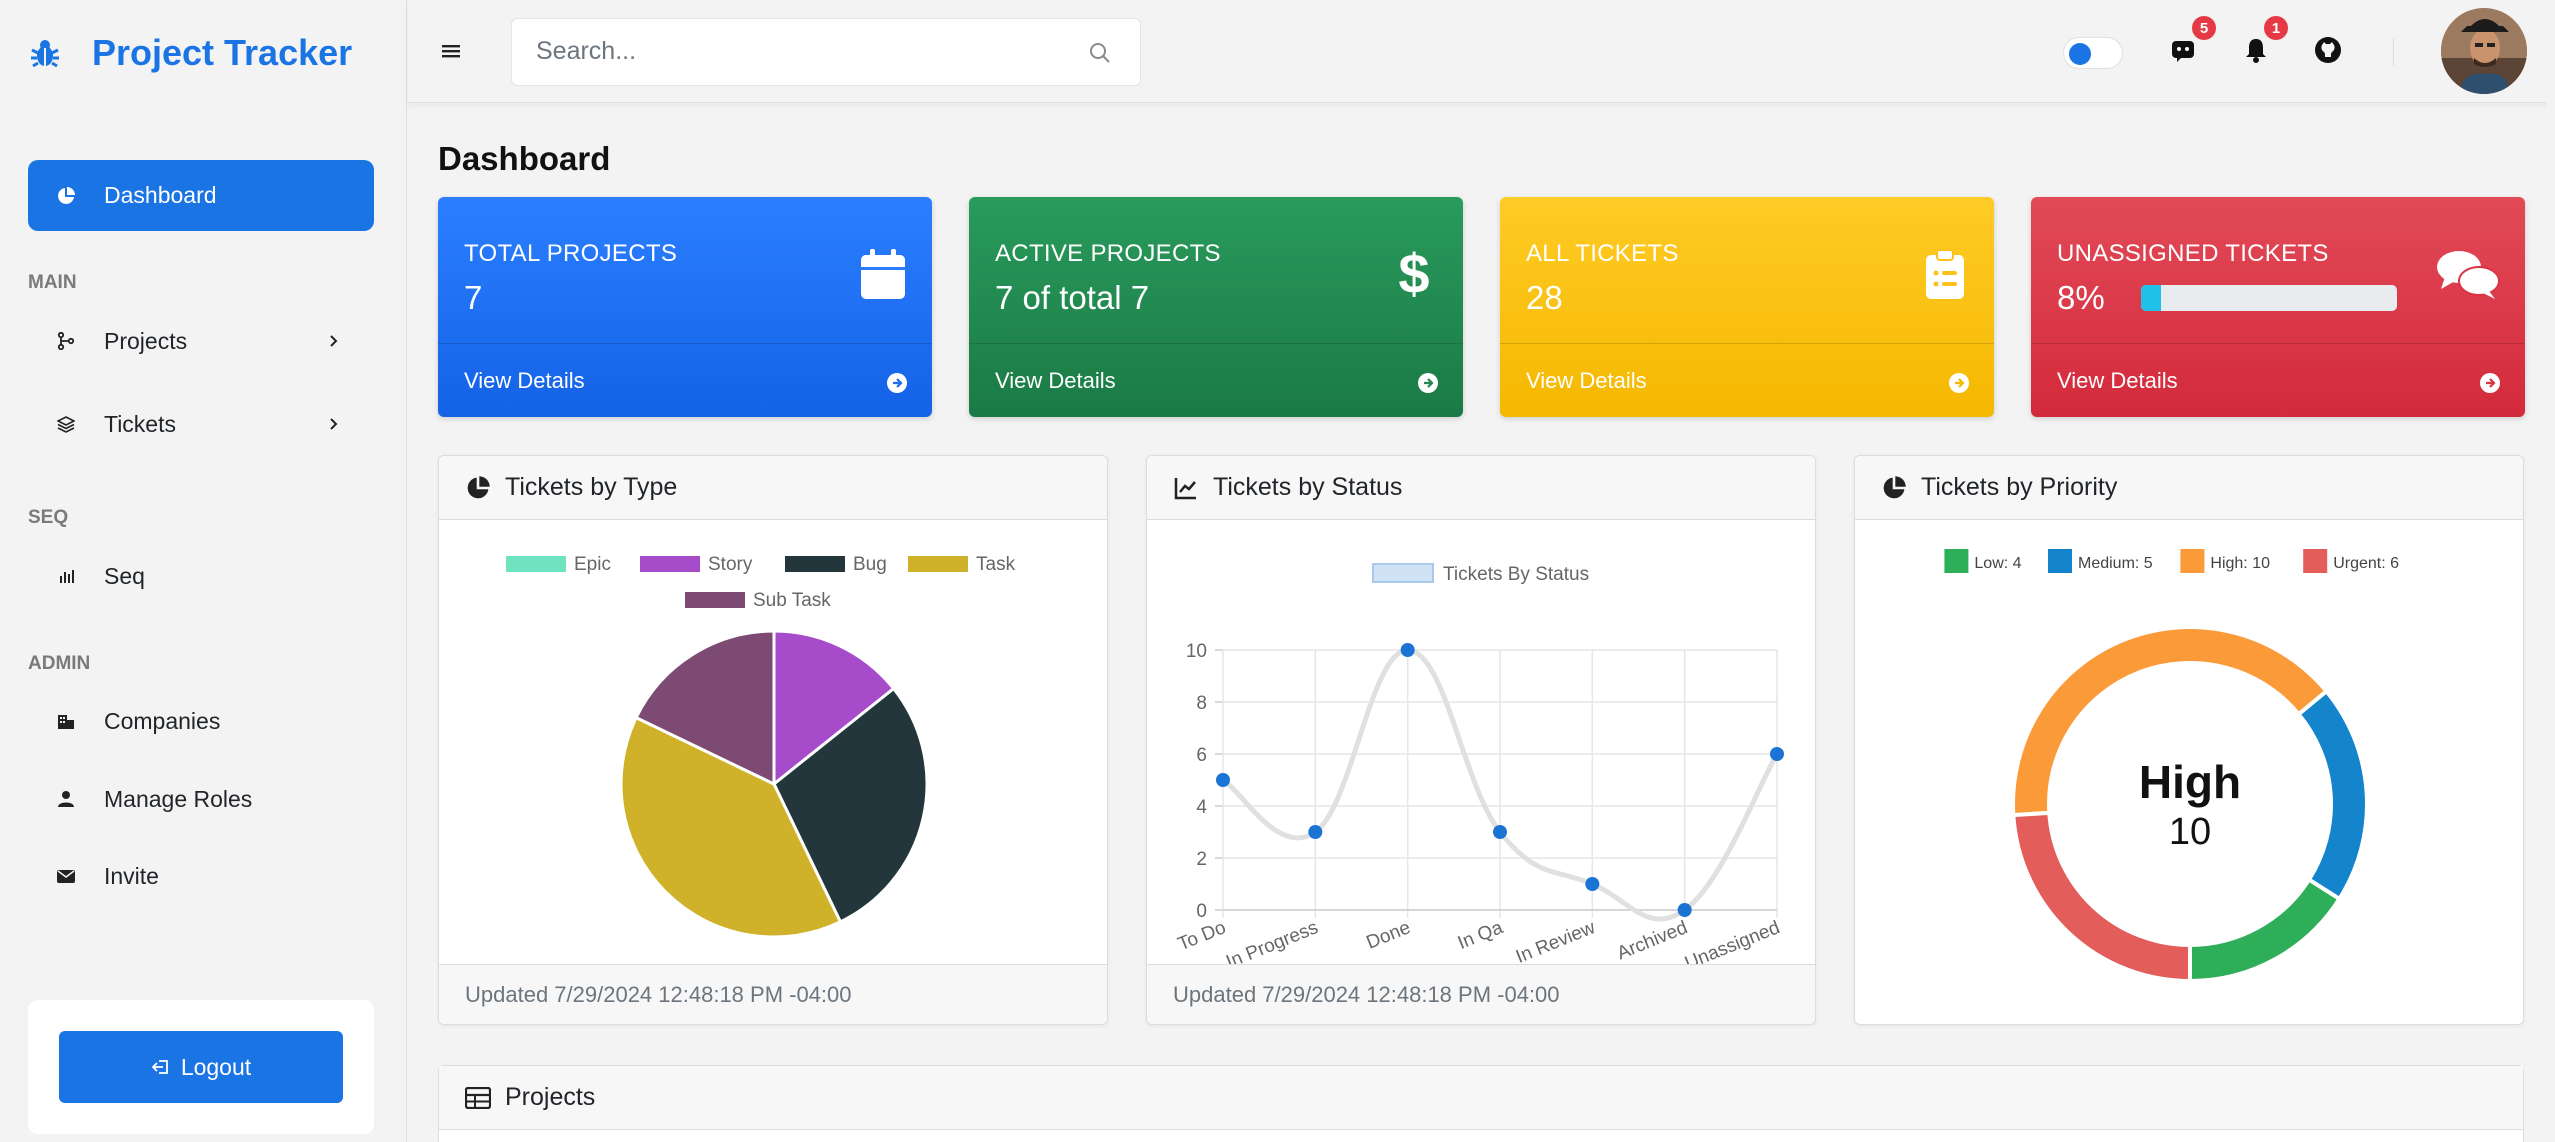 Image resolution: width=2555 pixels, height=1142 pixels. What do you see at coordinates (806, 51) in the screenshot?
I see `search-input` at bounding box center [806, 51].